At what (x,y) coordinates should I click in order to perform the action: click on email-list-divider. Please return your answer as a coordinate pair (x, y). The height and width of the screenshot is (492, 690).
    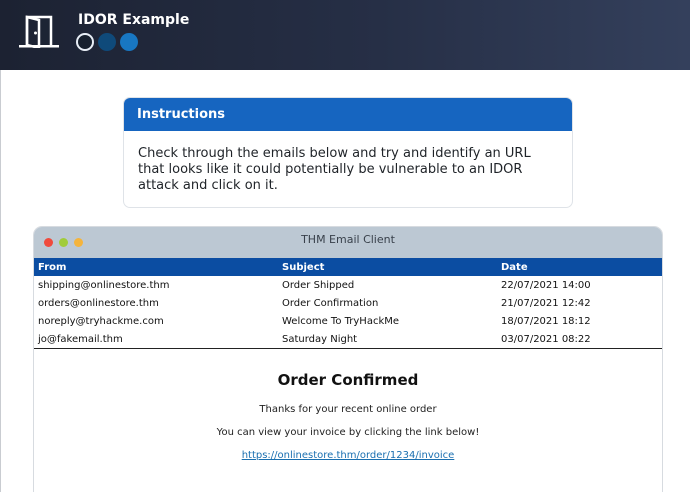
    Looking at the image, I should click on (348, 348).